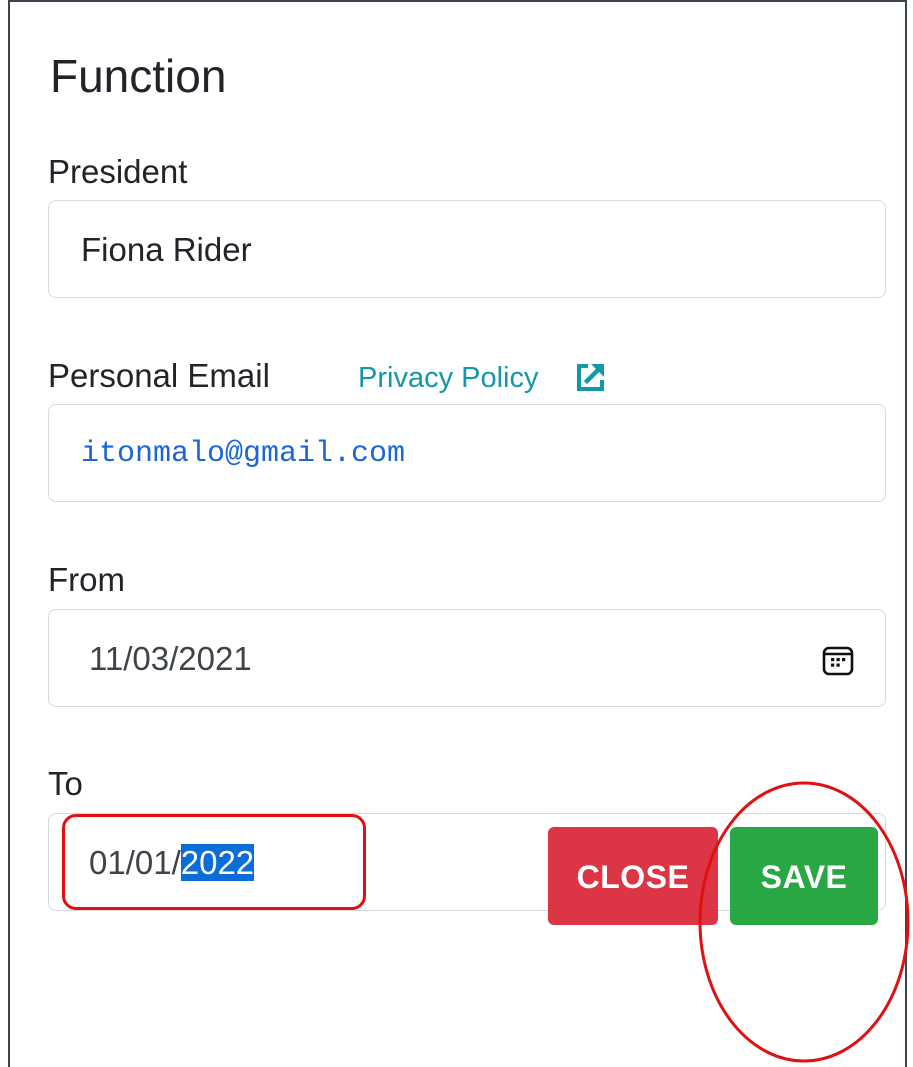  What do you see at coordinates (804, 876) in the screenshot?
I see `save-button: SAVE` at bounding box center [804, 876].